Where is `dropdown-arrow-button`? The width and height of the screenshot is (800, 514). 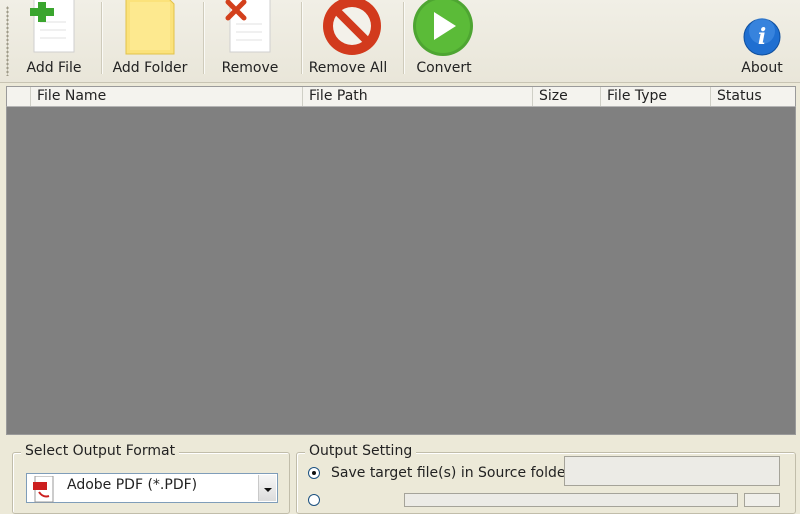 dropdown-arrow-button is located at coordinates (267, 488).